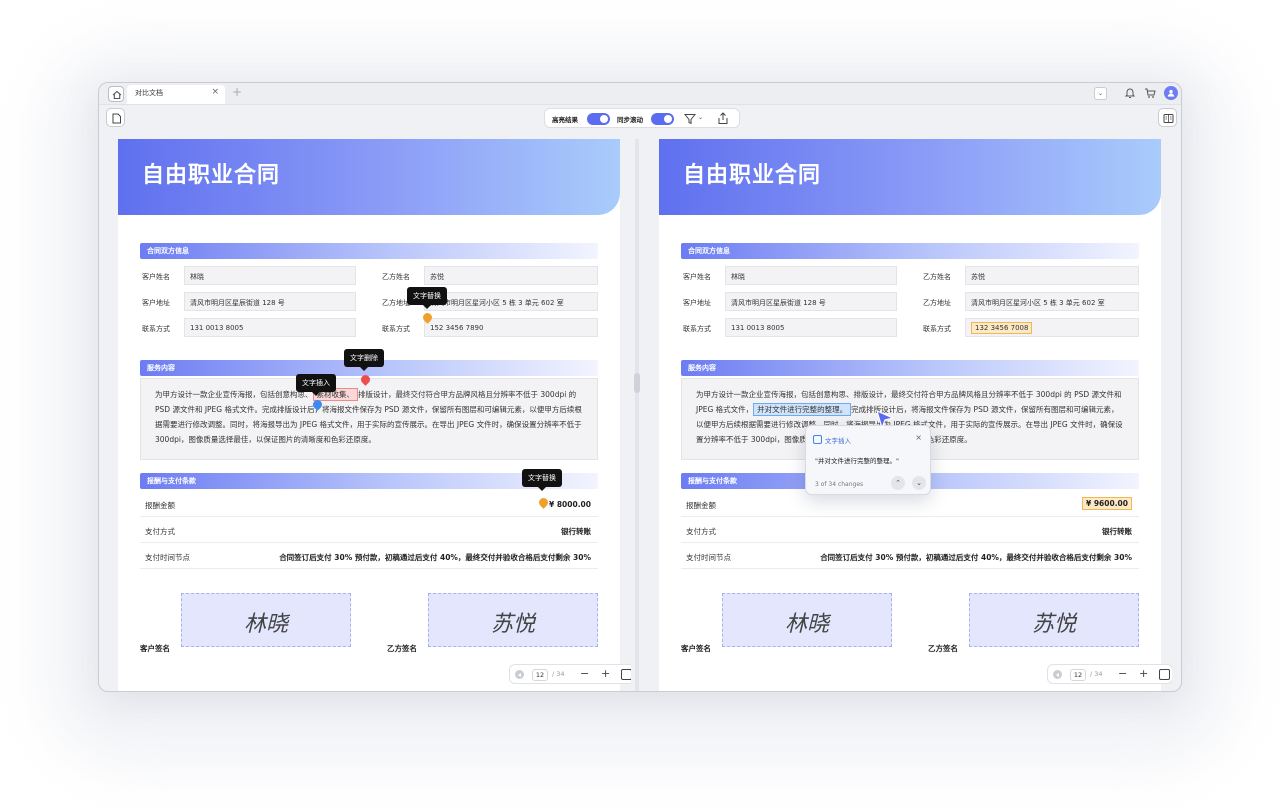  I want to click on sync-scroll-label: 同步滚动, so click(630, 120).